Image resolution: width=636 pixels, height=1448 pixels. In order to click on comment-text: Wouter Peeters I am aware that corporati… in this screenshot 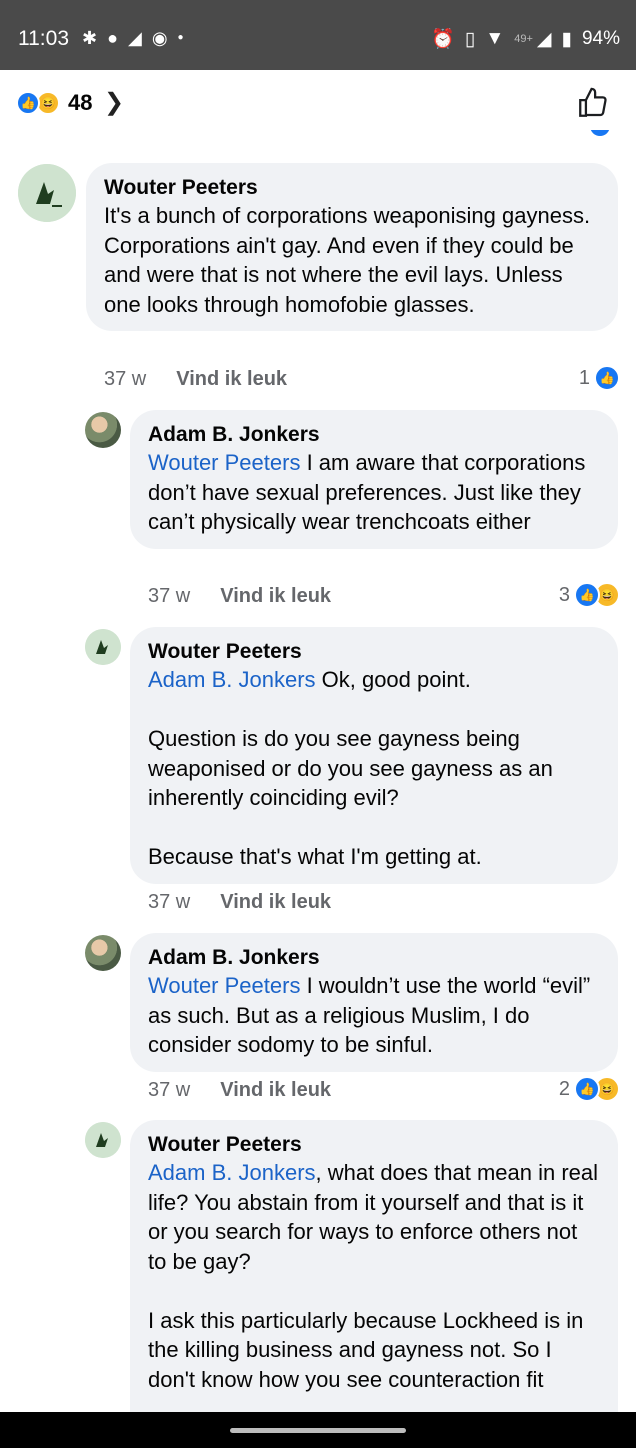, I will do `click(367, 492)`.